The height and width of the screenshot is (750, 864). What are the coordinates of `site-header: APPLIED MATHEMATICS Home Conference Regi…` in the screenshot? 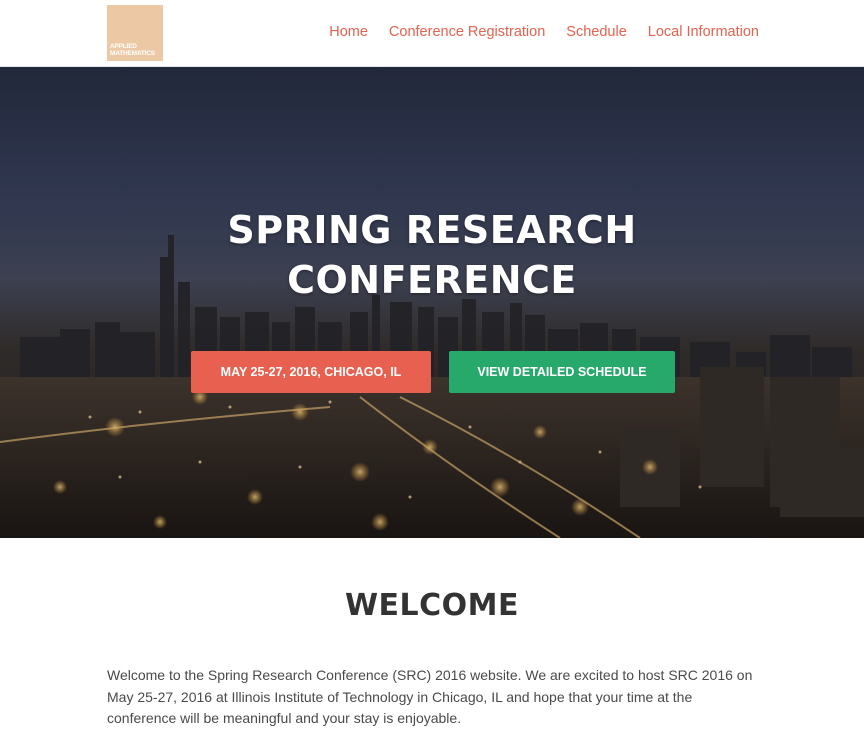 It's located at (432, 33).